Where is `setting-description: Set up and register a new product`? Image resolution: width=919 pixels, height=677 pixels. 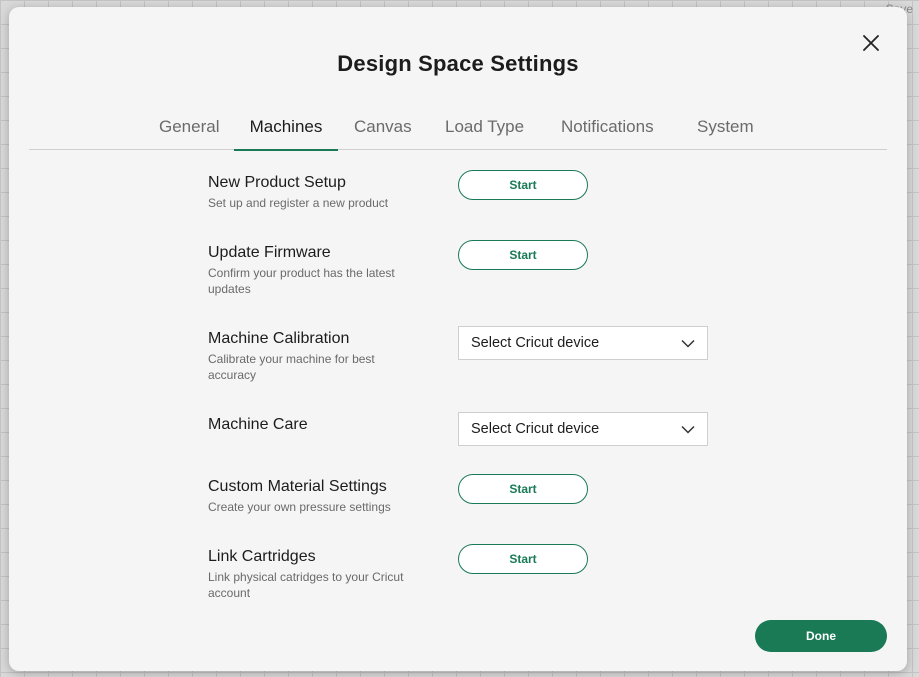
setting-description: Set up and register a new product is located at coordinates (298, 203).